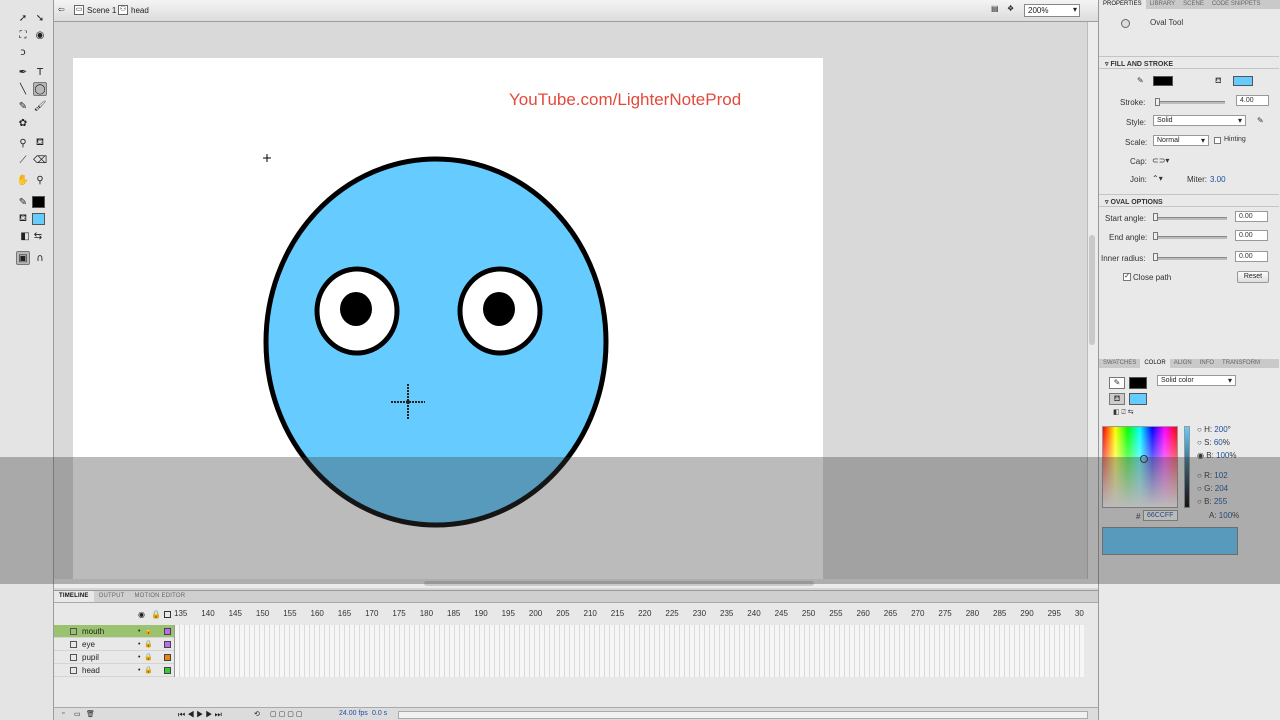 Image resolution: width=1280 pixels, height=720 pixels. I want to click on lasso-tool-icon: ↄ, so click(23, 52).